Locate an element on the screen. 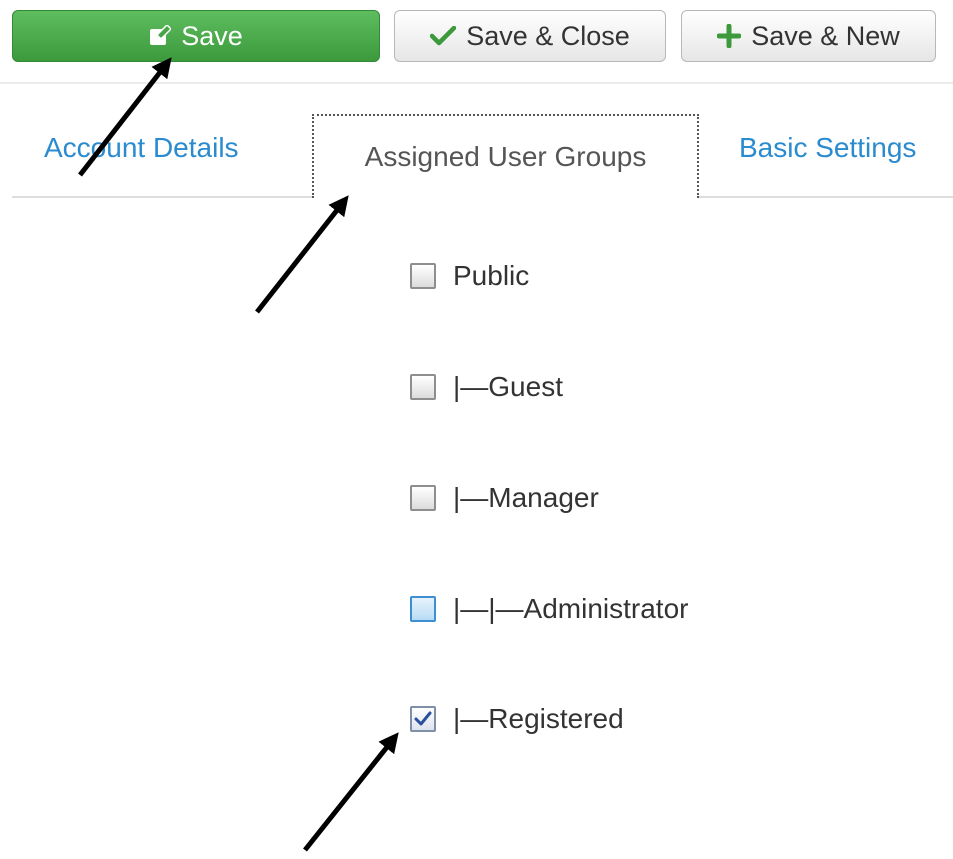 The image size is (953, 859). group-label-public: Public is located at coordinates (491, 275).